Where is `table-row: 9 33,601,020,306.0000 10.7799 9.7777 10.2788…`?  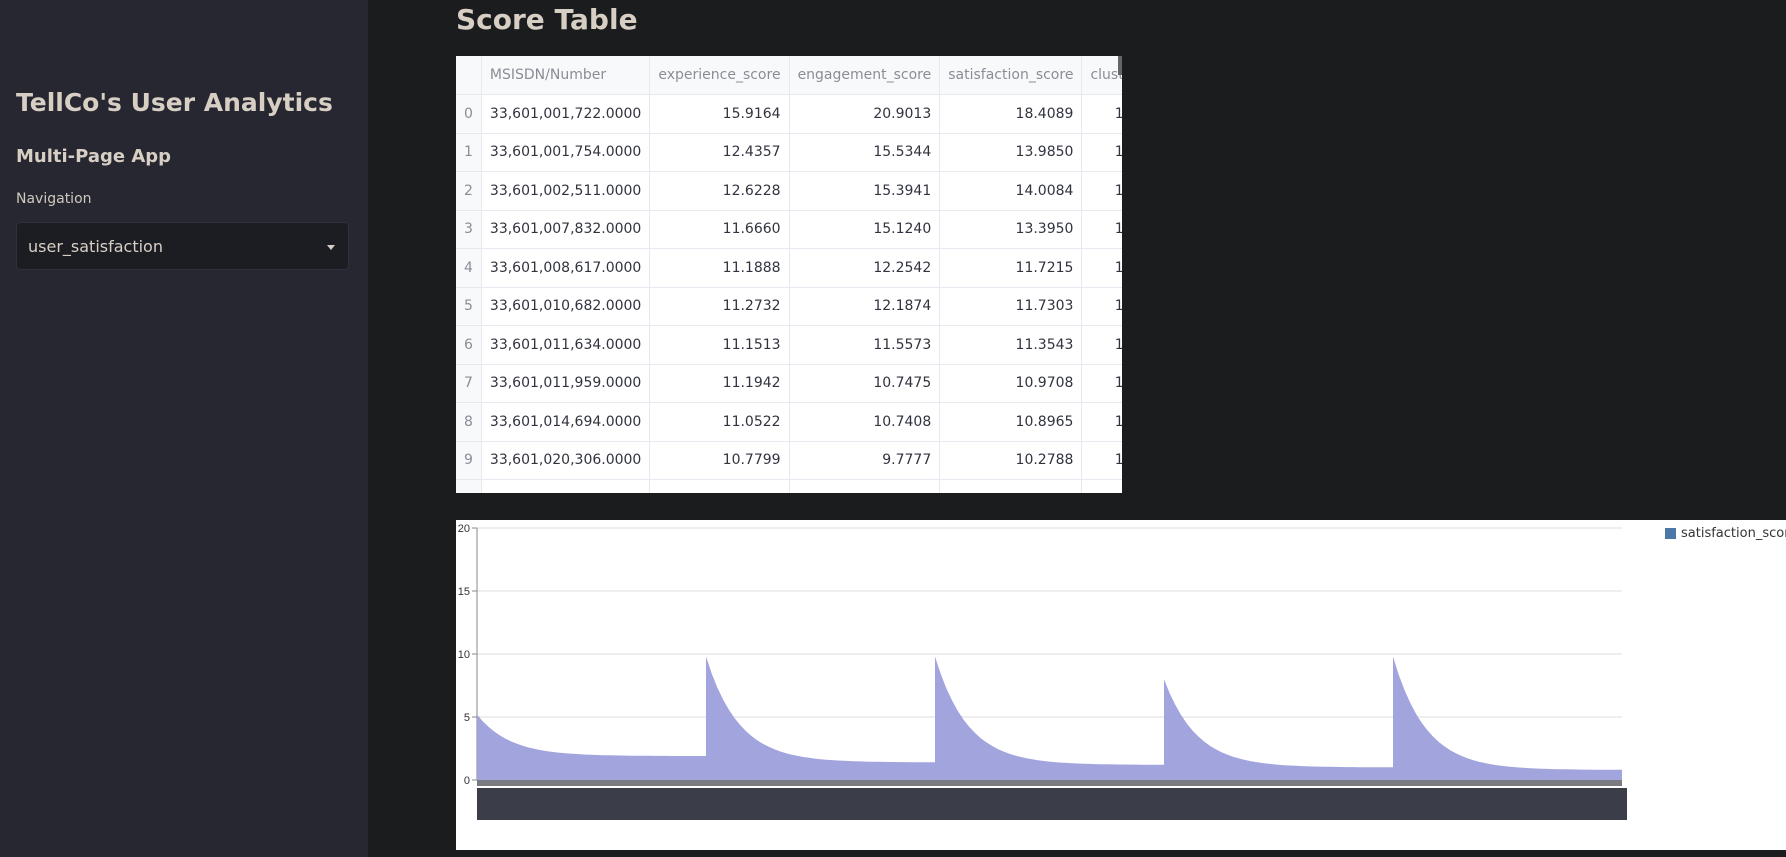 table-row: 9 33,601,020,306.0000 10.7799 9.7777 10.2788… is located at coordinates (789, 460).